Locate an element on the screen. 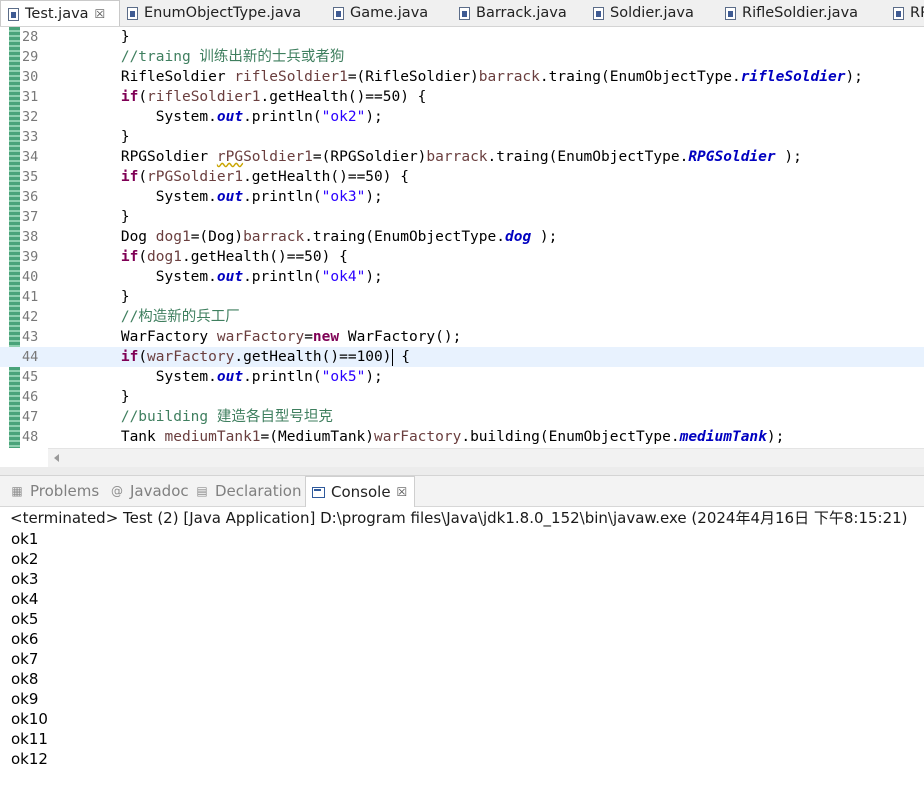 This screenshot has width=924, height=791. line-number: 40 is located at coordinates (30, 277).